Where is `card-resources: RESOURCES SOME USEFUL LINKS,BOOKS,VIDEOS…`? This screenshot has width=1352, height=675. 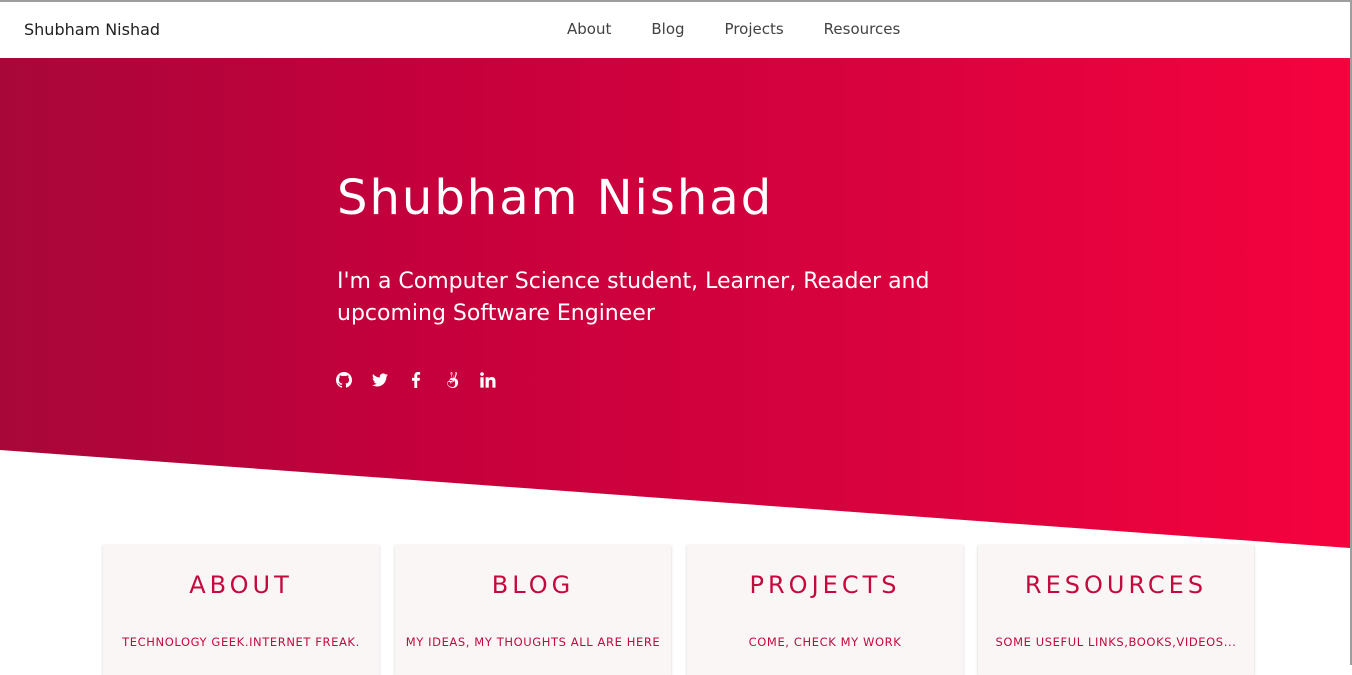 card-resources: RESOURCES SOME USEFUL LINKS,BOOKS,VIDEOS… is located at coordinates (1116, 610).